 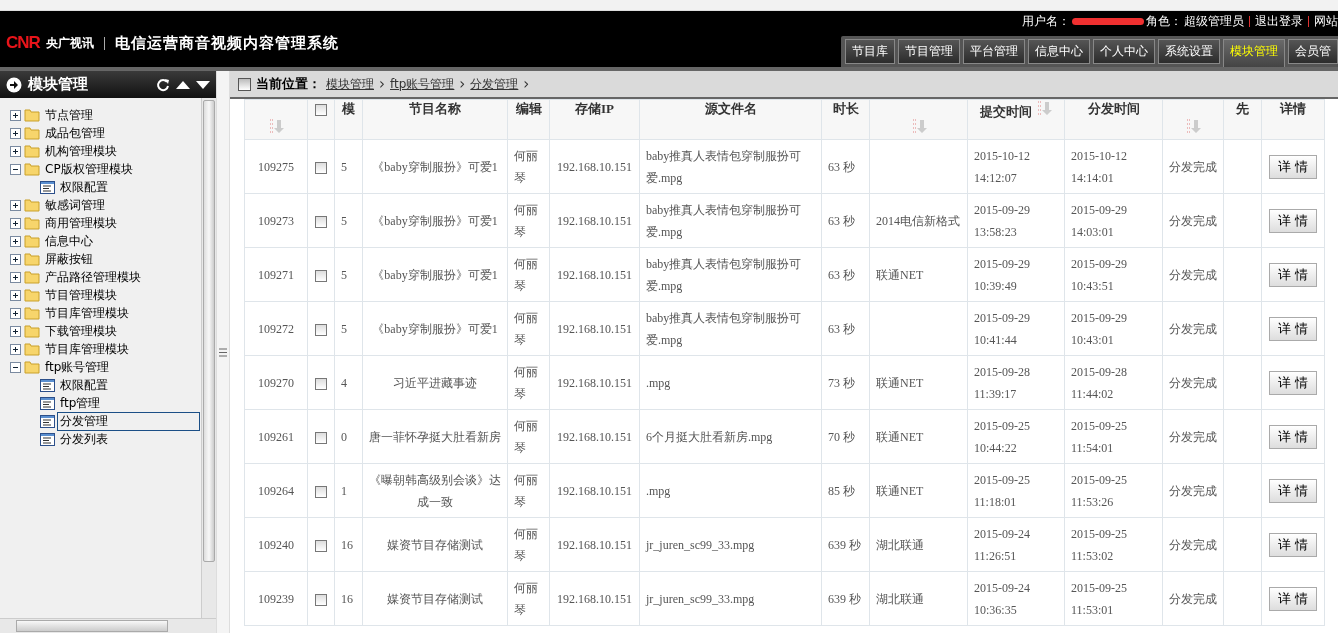 What do you see at coordinates (69, 259) in the screenshot?
I see `tree-item: 屏蔽按钮` at bounding box center [69, 259].